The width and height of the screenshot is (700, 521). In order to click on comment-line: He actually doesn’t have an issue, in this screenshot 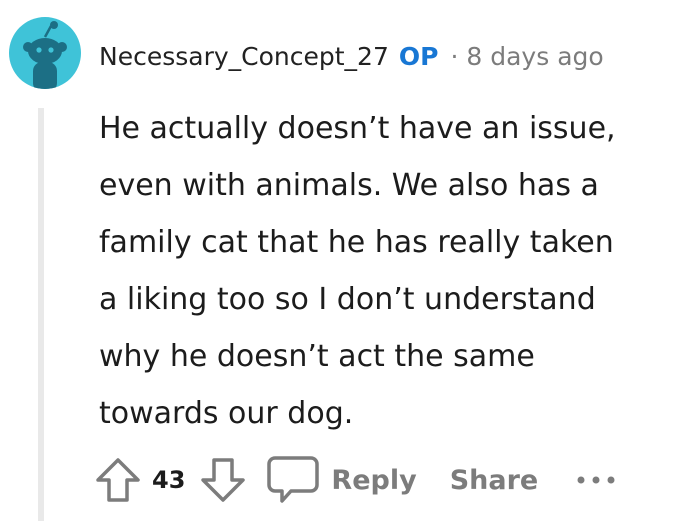, I will do `click(357, 128)`.